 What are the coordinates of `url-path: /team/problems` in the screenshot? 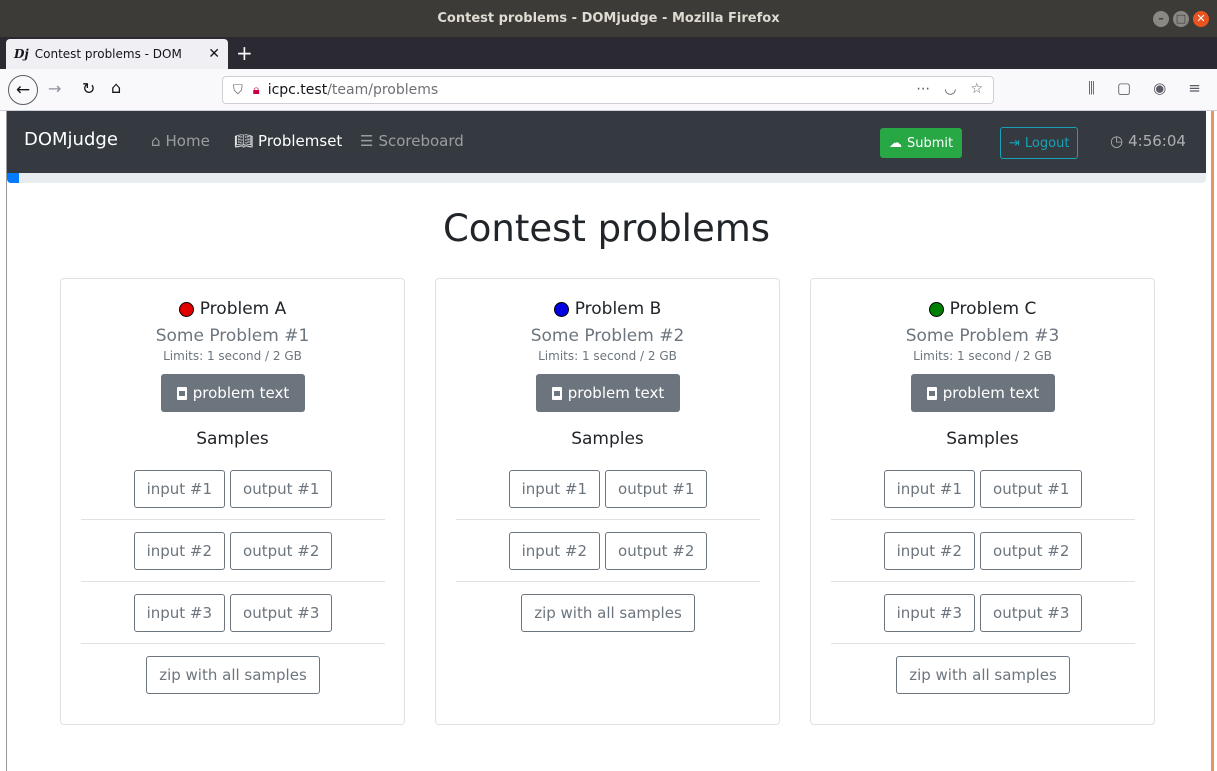 It's located at (383, 90).